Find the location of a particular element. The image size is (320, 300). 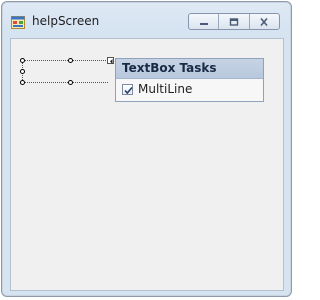

close-icon is located at coordinates (264, 21).